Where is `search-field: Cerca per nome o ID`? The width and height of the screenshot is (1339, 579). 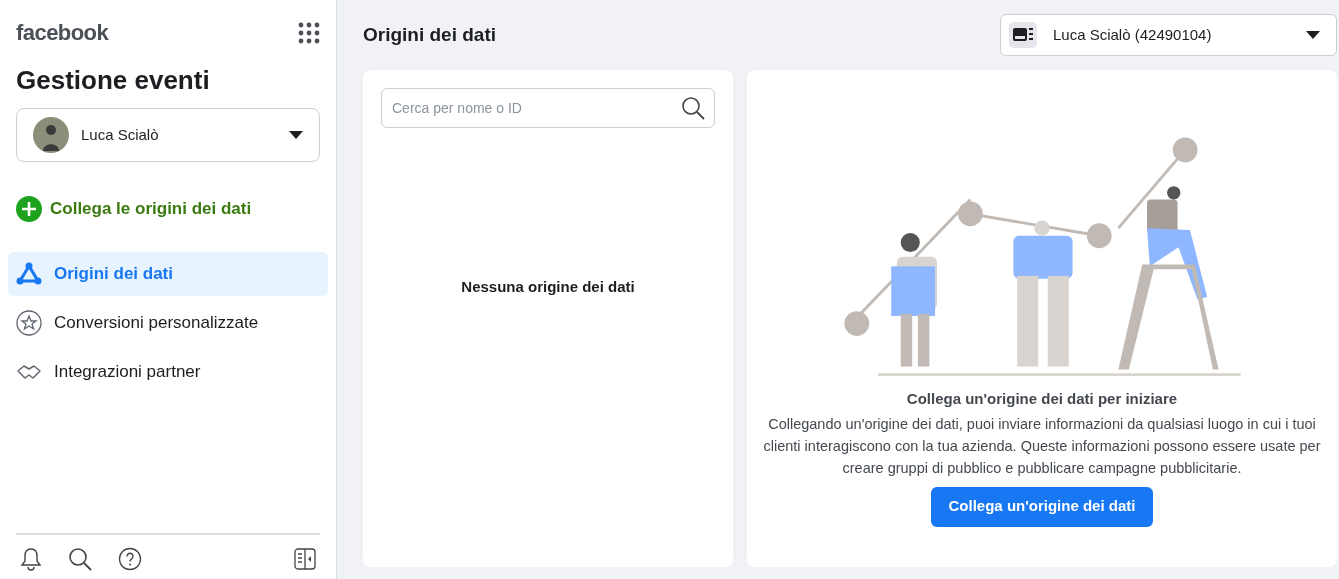
search-field: Cerca per nome o ID is located at coordinates (548, 108).